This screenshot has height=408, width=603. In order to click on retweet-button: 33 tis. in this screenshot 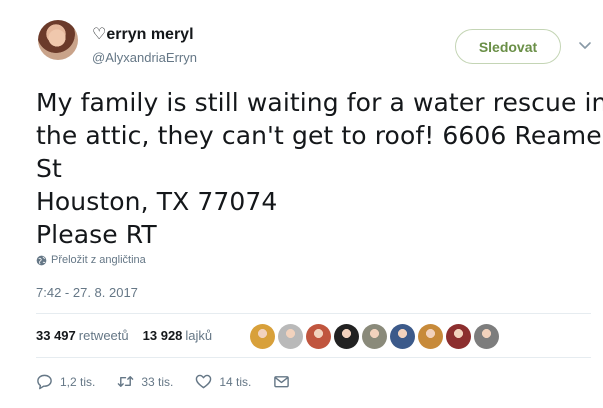, I will do `click(145, 381)`.